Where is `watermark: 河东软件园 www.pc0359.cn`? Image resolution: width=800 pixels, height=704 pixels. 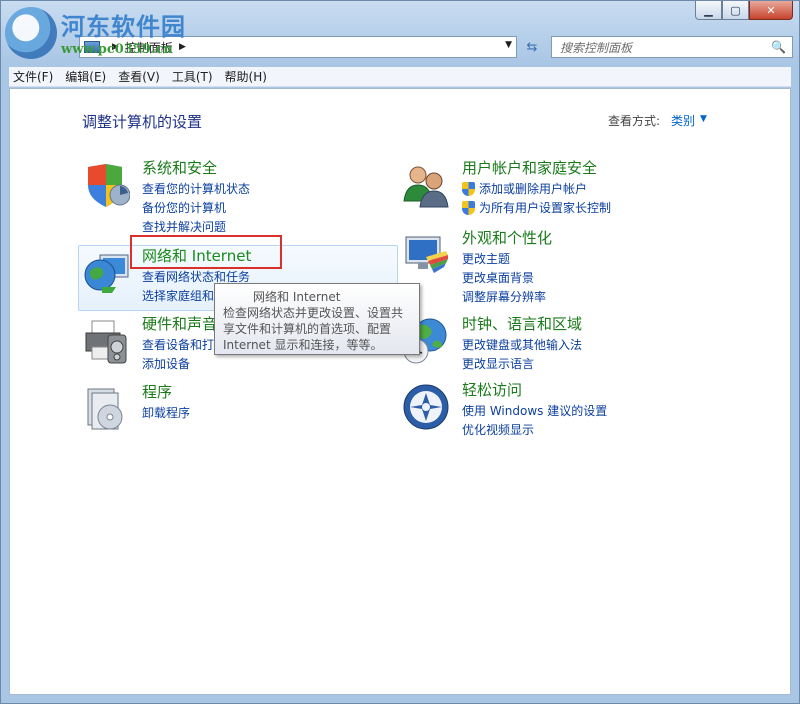 watermark: 河东软件园 www.pc0359.cn is located at coordinates (95, 33).